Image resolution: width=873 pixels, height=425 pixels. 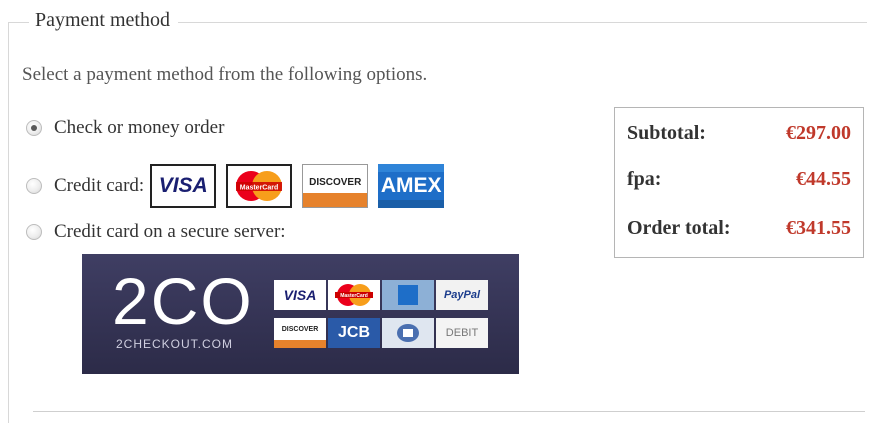 I want to click on option-secure-server: Credit card on a secure server:, so click(x=154, y=232).